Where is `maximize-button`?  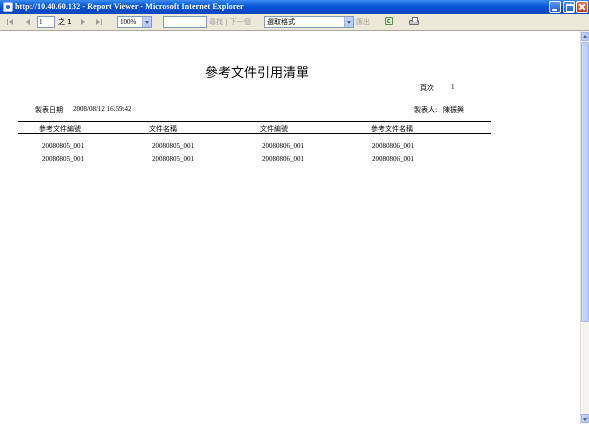
maximize-button is located at coordinates (569, 7).